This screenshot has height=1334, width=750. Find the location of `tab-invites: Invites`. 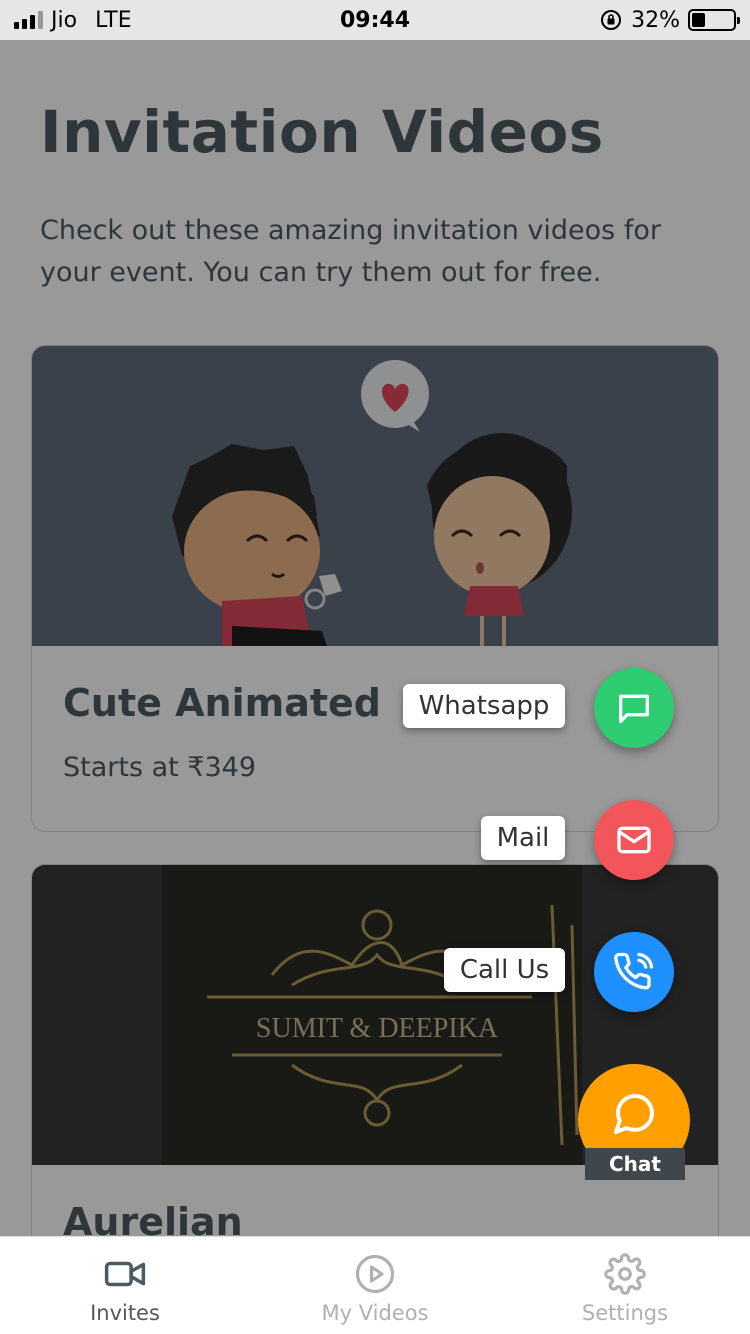

tab-invites: Invites is located at coordinates (125, 1285).